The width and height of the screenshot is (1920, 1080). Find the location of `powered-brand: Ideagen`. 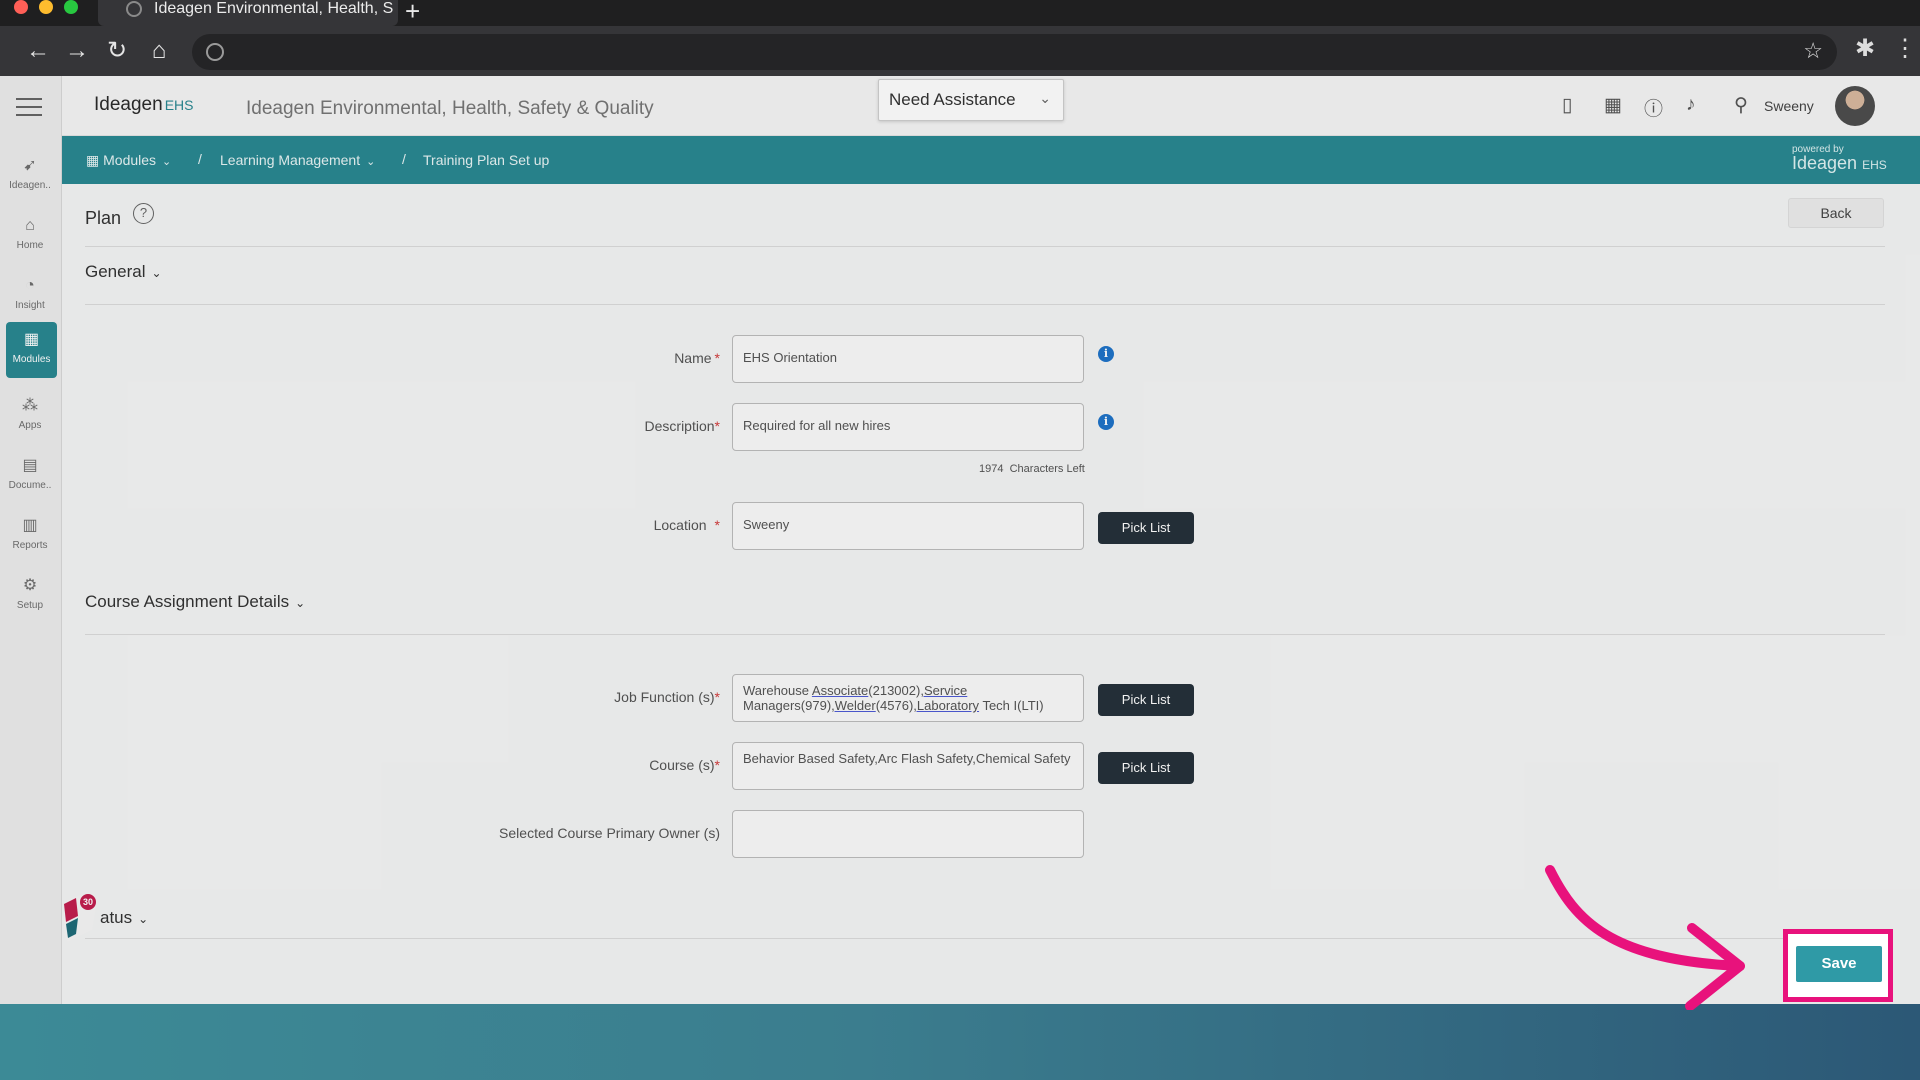

powered-brand: Ideagen is located at coordinates (1825, 163).